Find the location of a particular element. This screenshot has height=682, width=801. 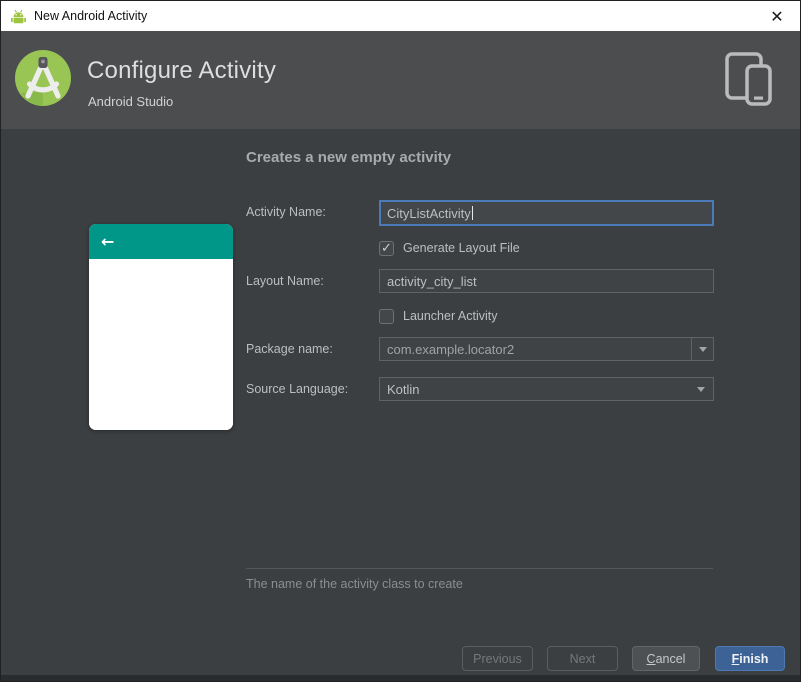

next-button-label: Next is located at coordinates (582, 658).